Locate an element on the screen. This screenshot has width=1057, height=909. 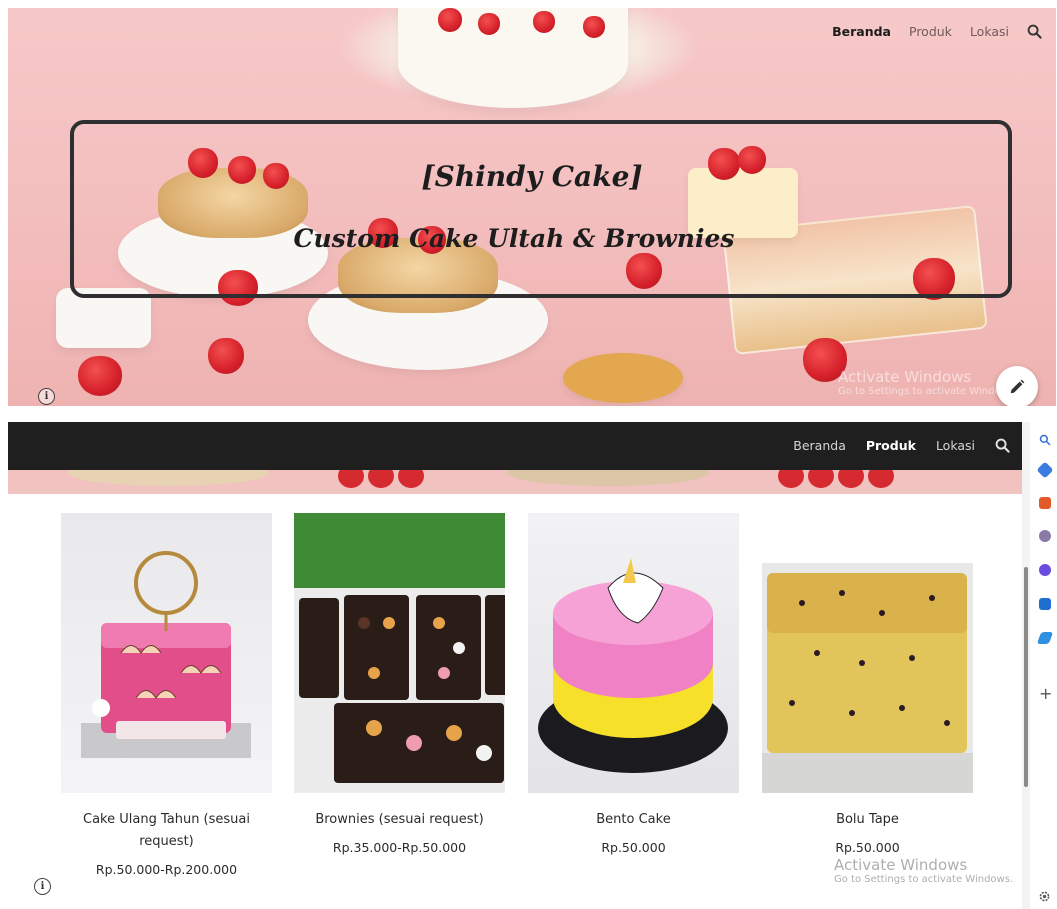
hero-nav: Beranda Produk Lokasi is located at coordinates (937, 31).